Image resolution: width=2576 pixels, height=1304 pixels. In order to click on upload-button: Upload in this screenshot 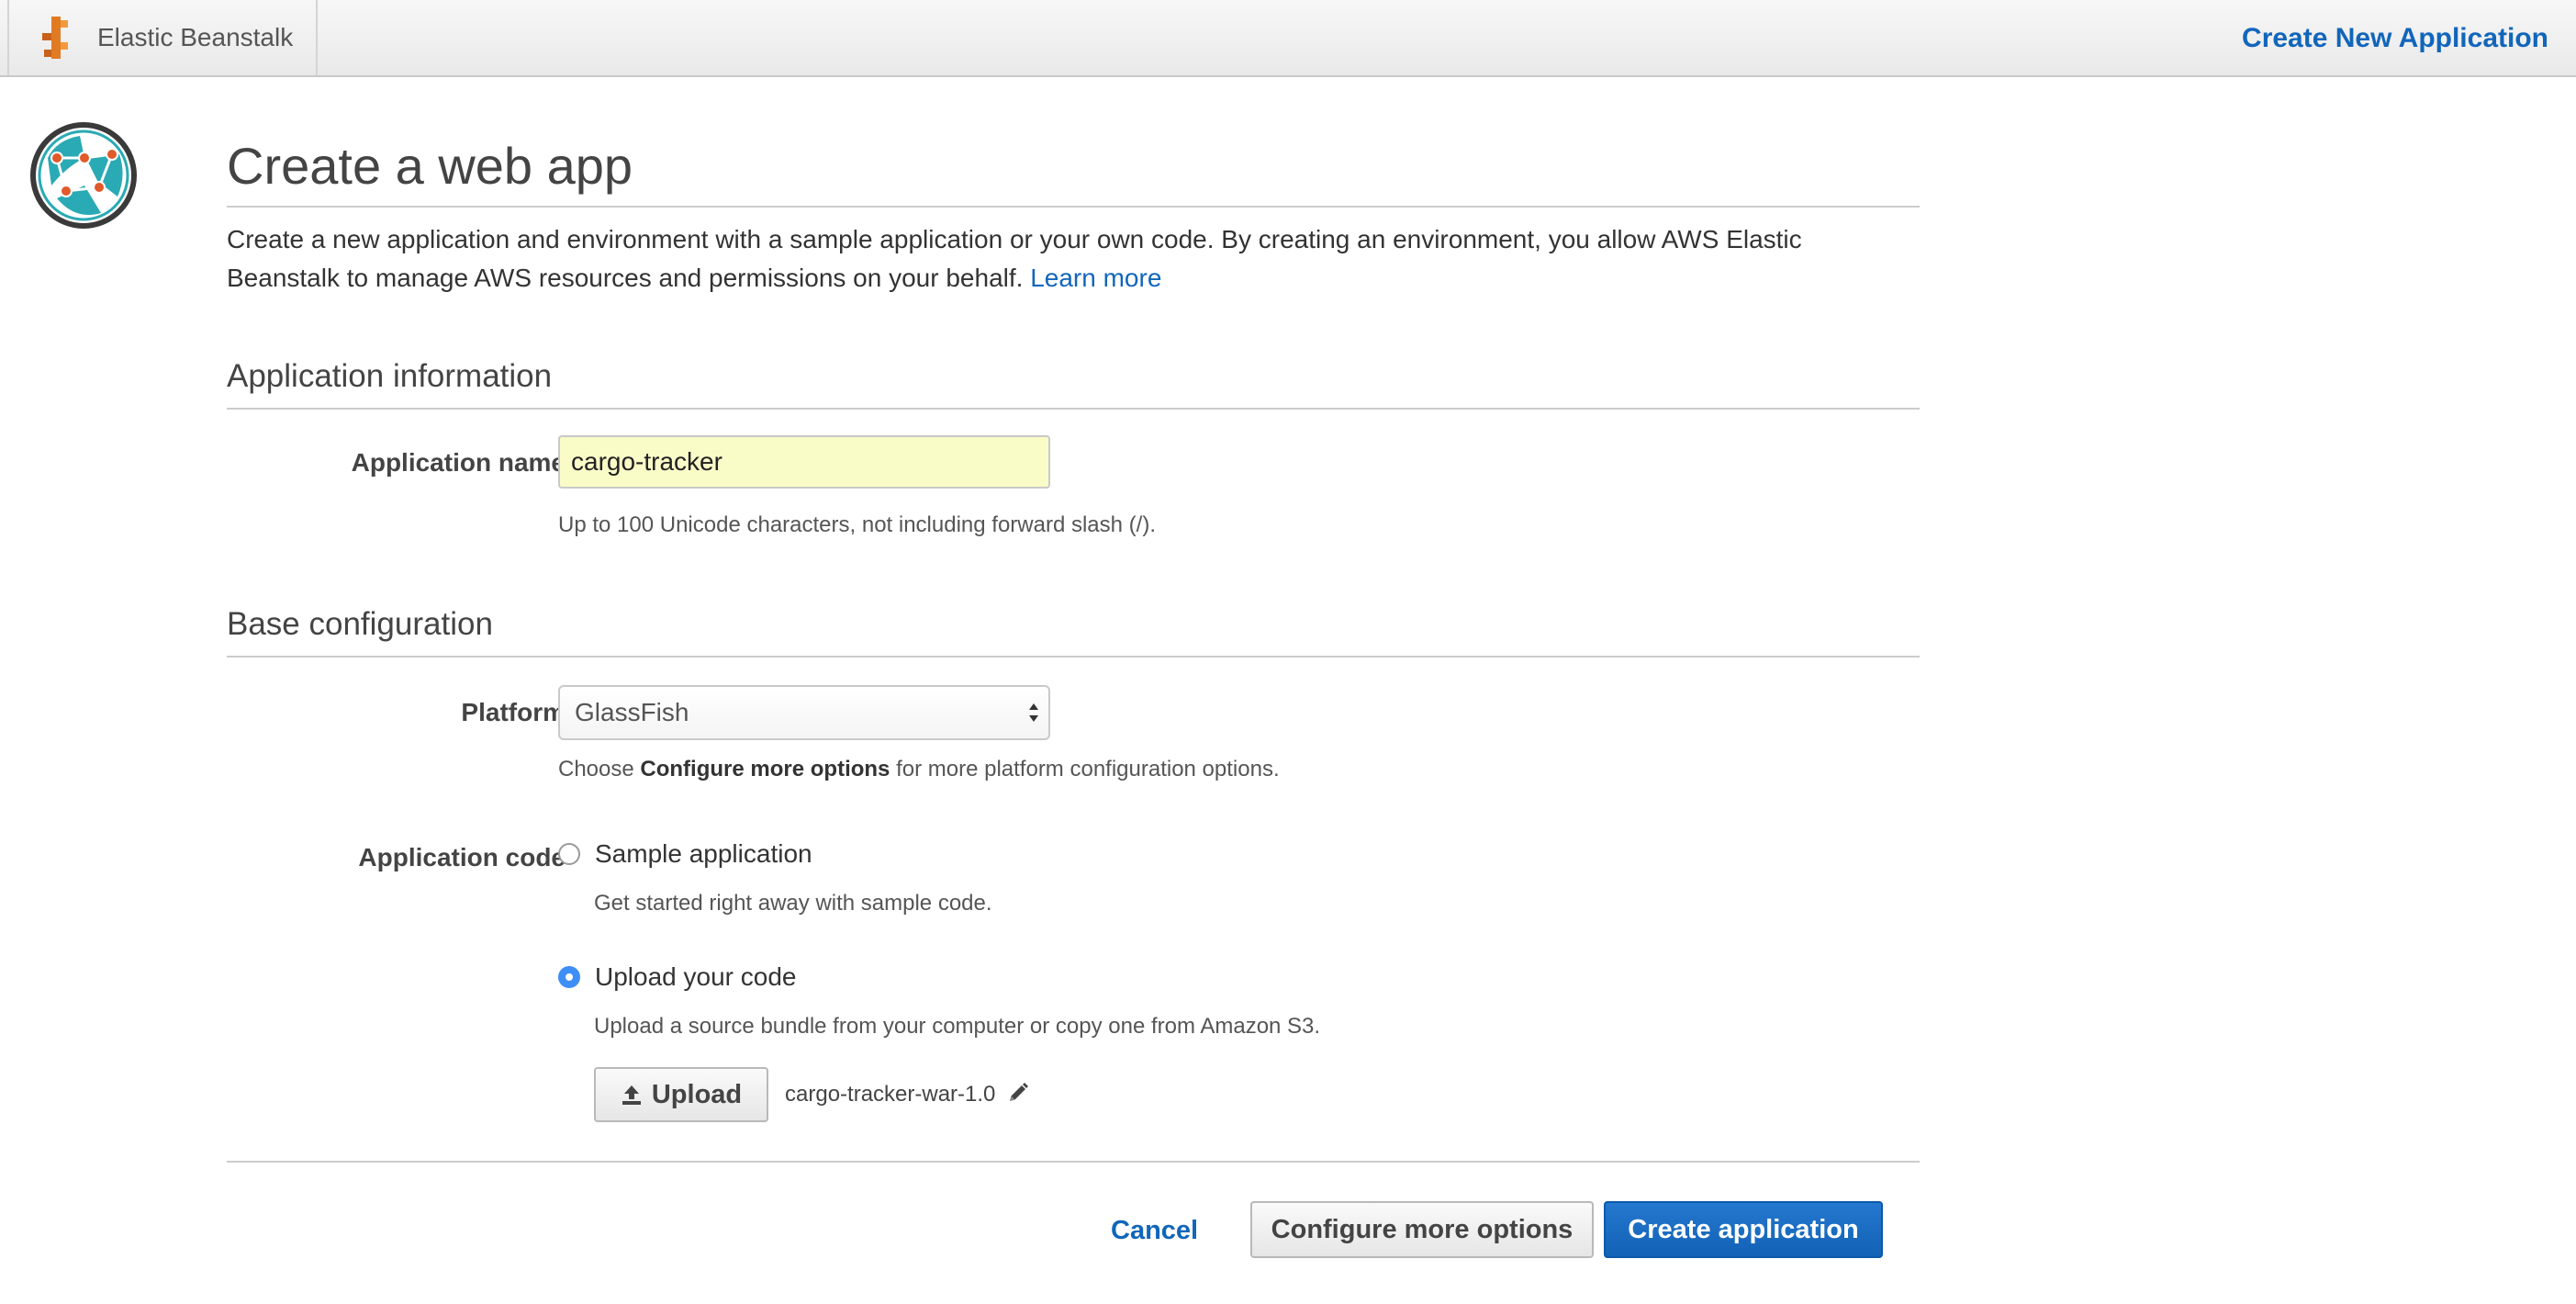, I will do `click(681, 1094)`.